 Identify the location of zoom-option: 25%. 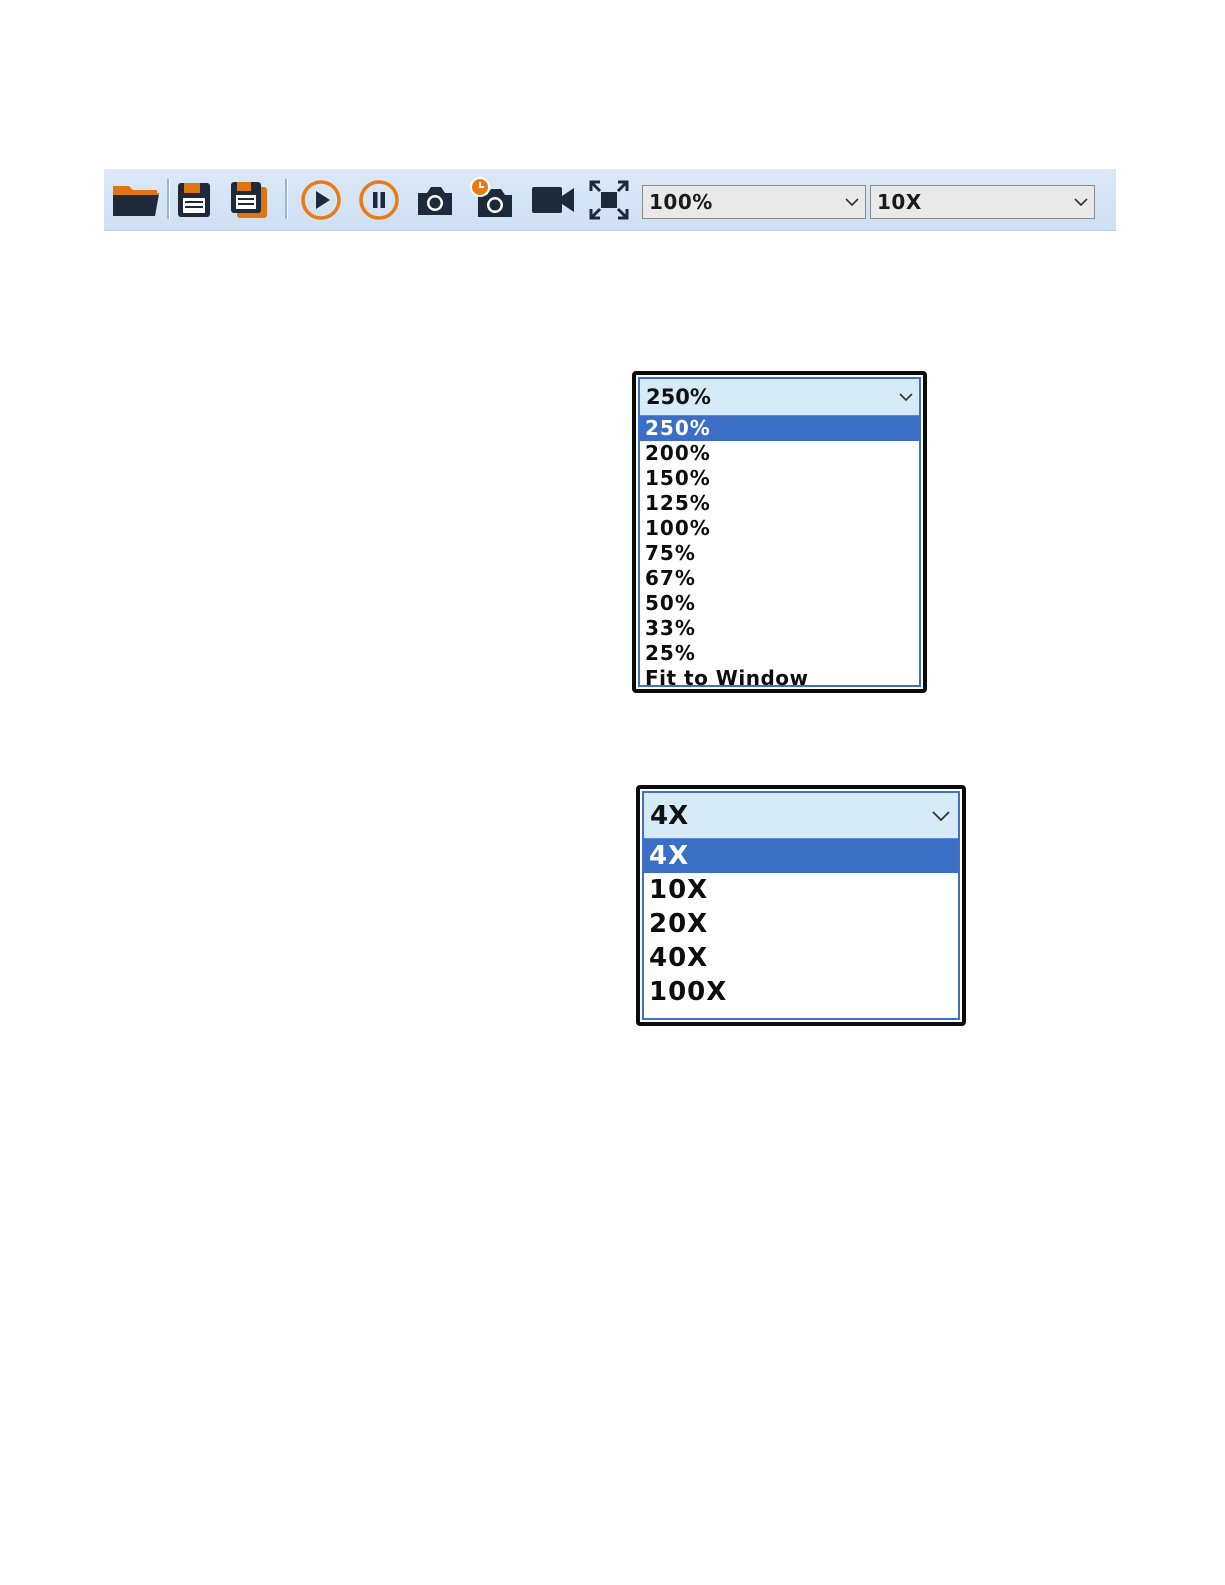
(779, 653).